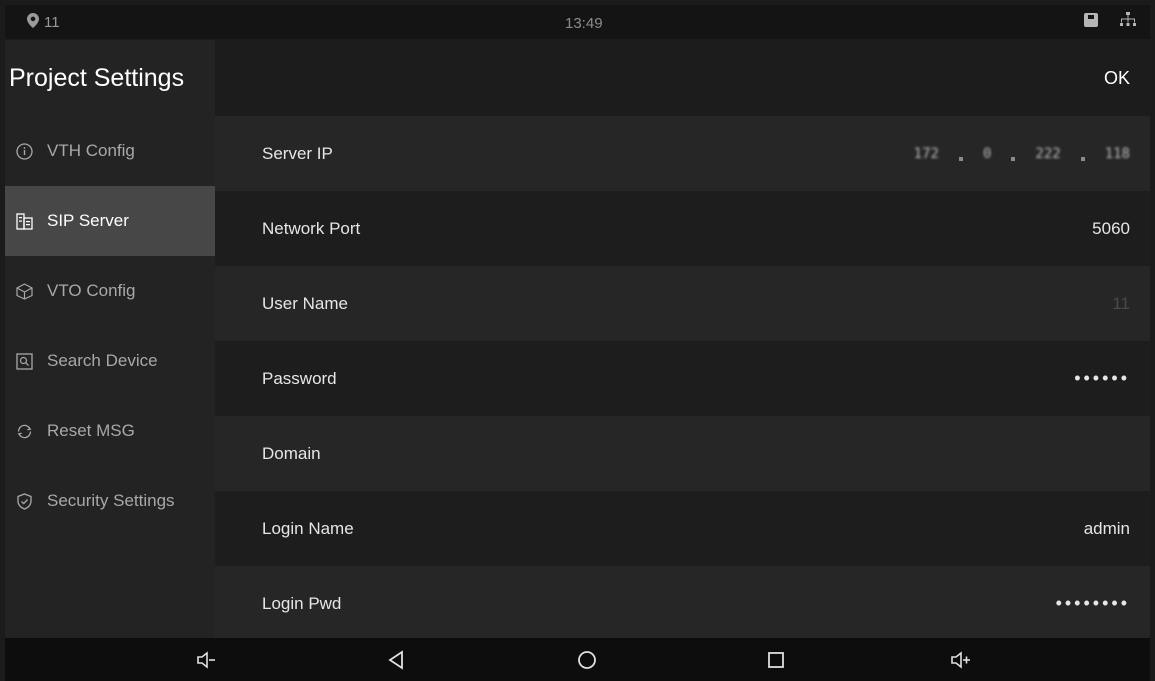  What do you see at coordinates (961, 660) in the screenshot?
I see `volume-up-icon` at bounding box center [961, 660].